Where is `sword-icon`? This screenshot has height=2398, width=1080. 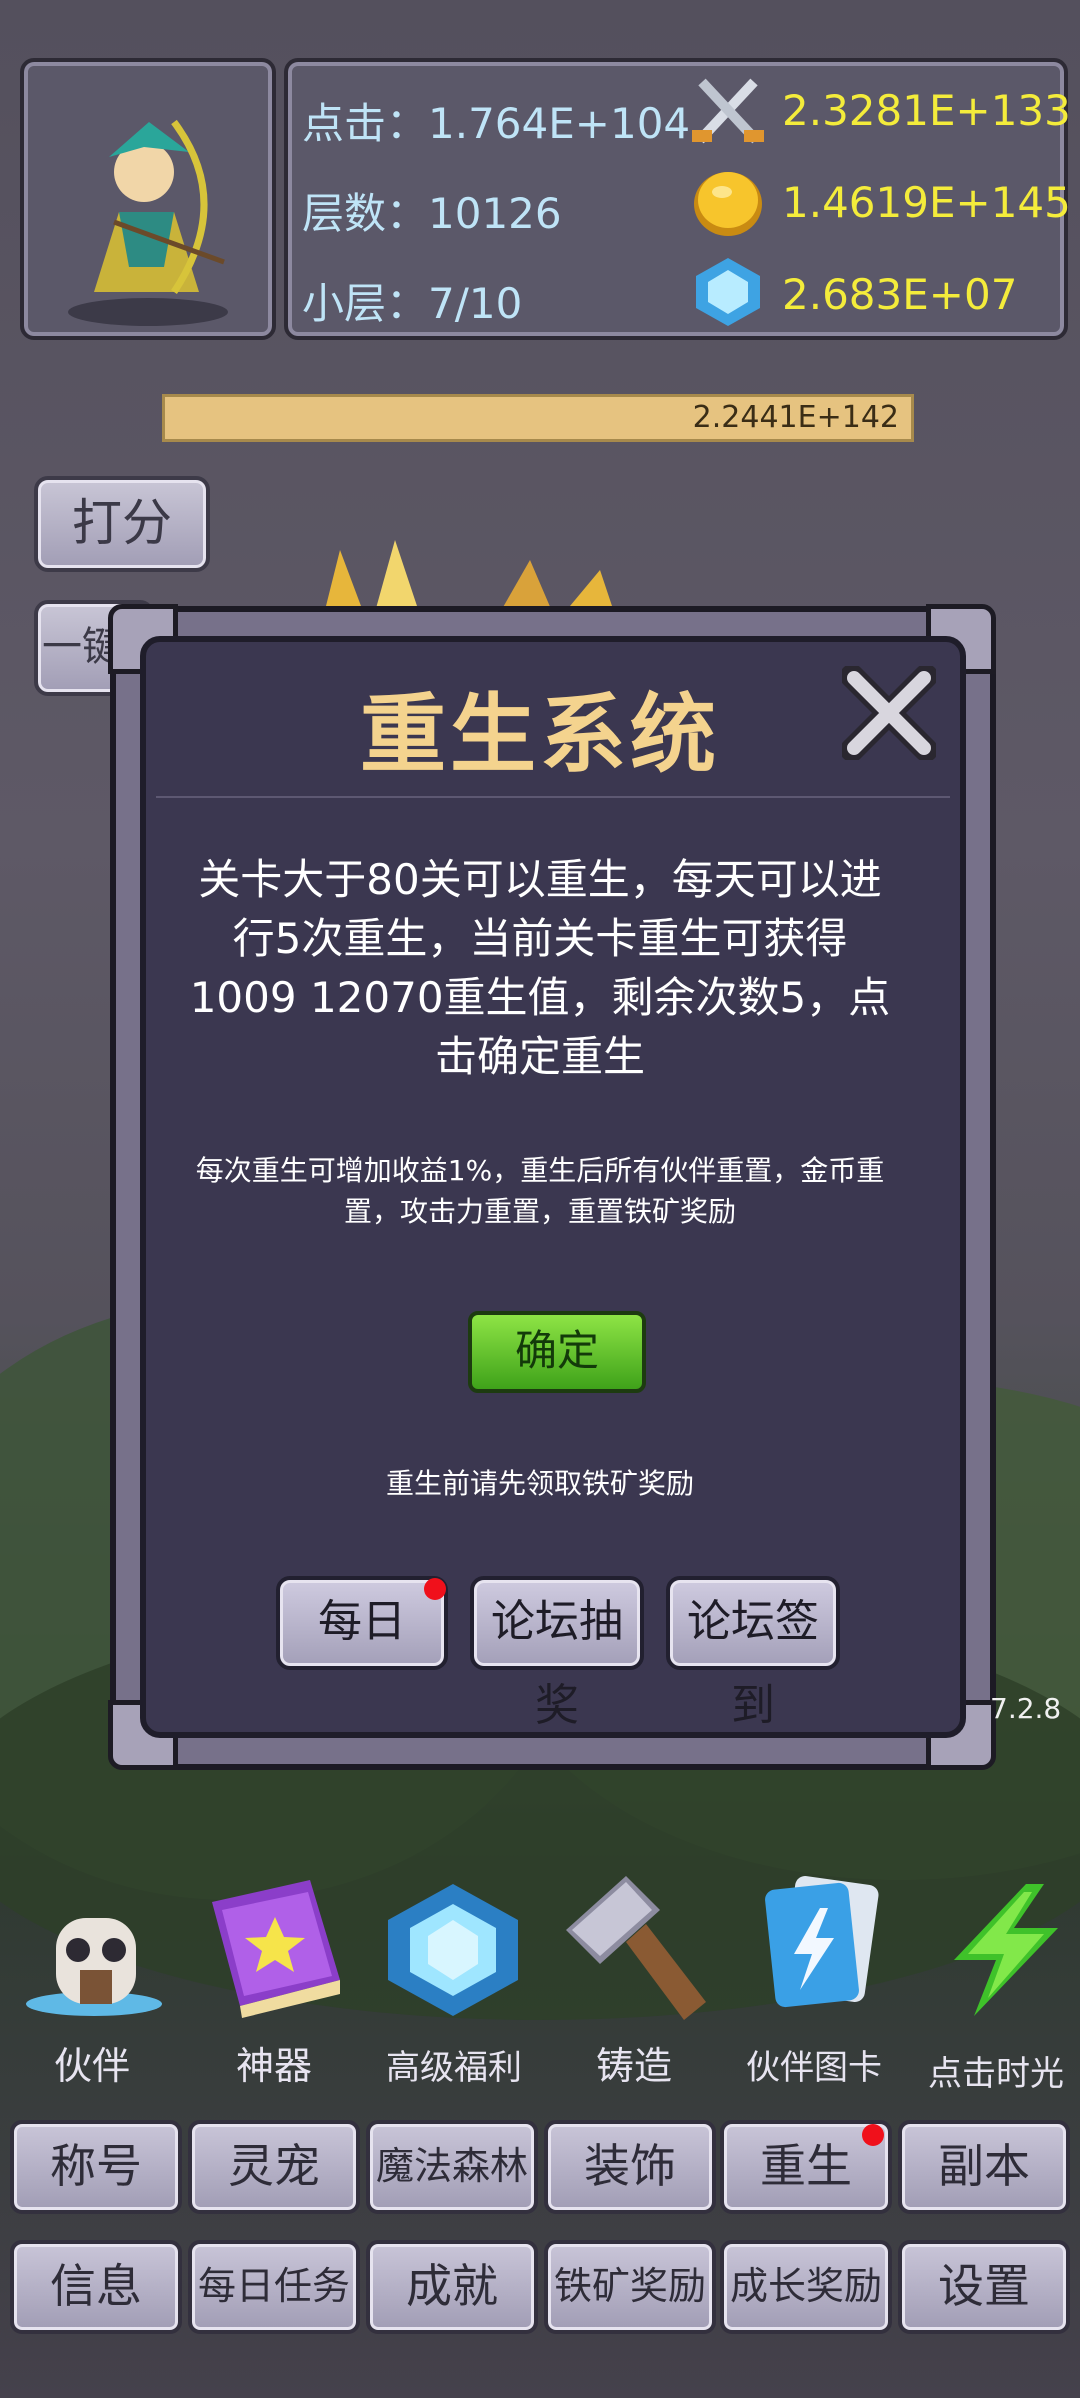
sword-icon is located at coordinates (728, 111).